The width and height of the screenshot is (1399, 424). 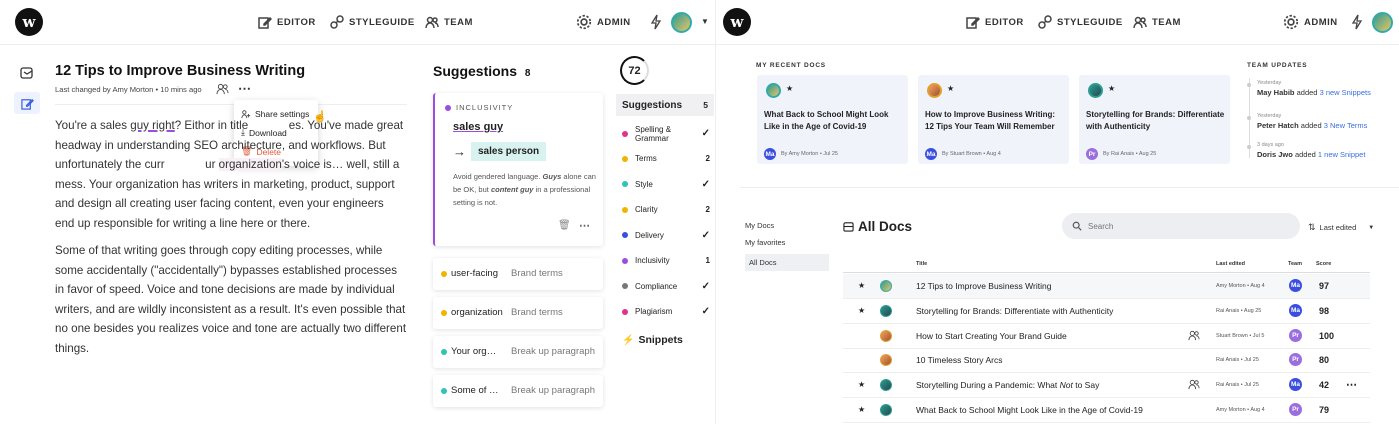 I want to click on score-ring: 72, so click(x=634, y=70).